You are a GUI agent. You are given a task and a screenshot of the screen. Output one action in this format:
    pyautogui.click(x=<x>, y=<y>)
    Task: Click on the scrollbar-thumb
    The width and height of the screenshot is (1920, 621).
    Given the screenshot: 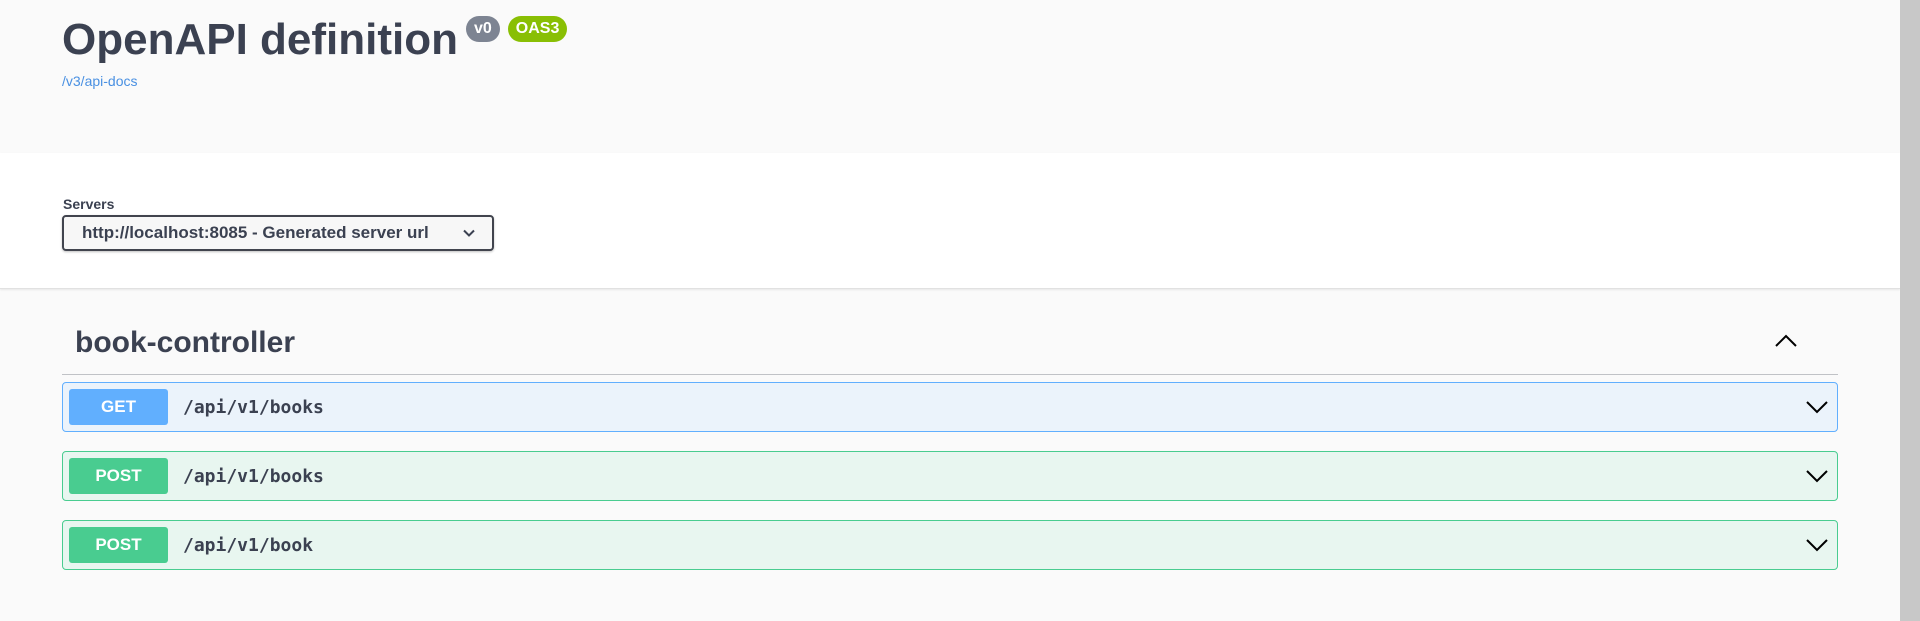 What is the action you would take?
    pyautogui.click(x=1910, y=310)
    